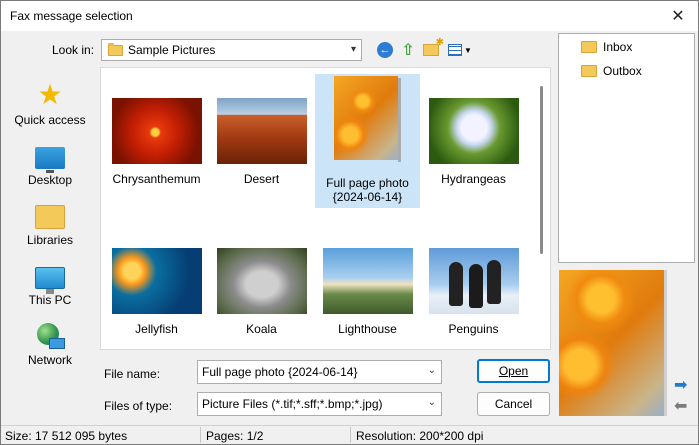  Describe the element at coordinates (473, 329) in the screenshot. I see `file-label: Penguins` at that location.